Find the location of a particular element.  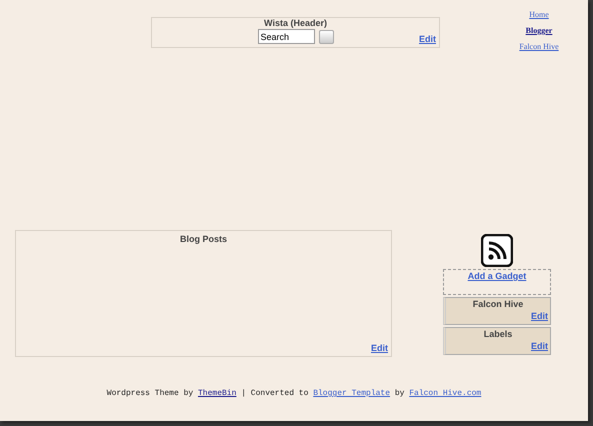

rss-icon is located at coordinates (497, 250).